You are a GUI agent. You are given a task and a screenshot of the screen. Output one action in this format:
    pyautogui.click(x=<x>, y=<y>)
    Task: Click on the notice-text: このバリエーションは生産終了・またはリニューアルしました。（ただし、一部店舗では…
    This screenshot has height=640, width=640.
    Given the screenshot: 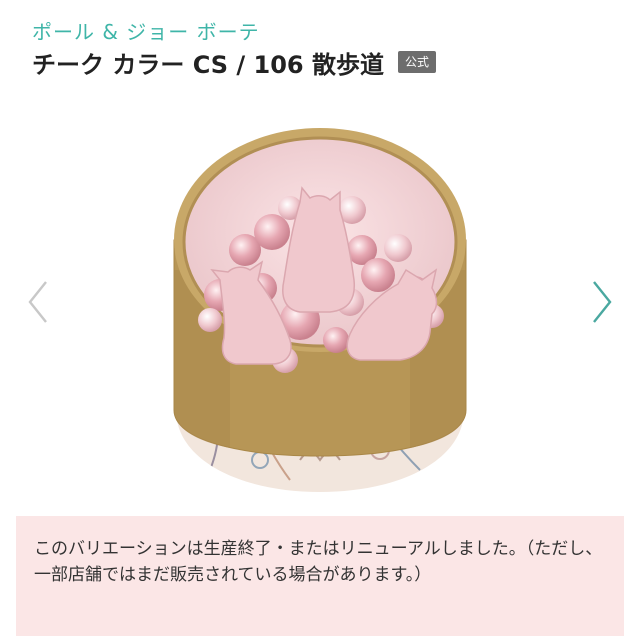 What is the action you would take?
    pyautogui.click(x=318, y=562)
    